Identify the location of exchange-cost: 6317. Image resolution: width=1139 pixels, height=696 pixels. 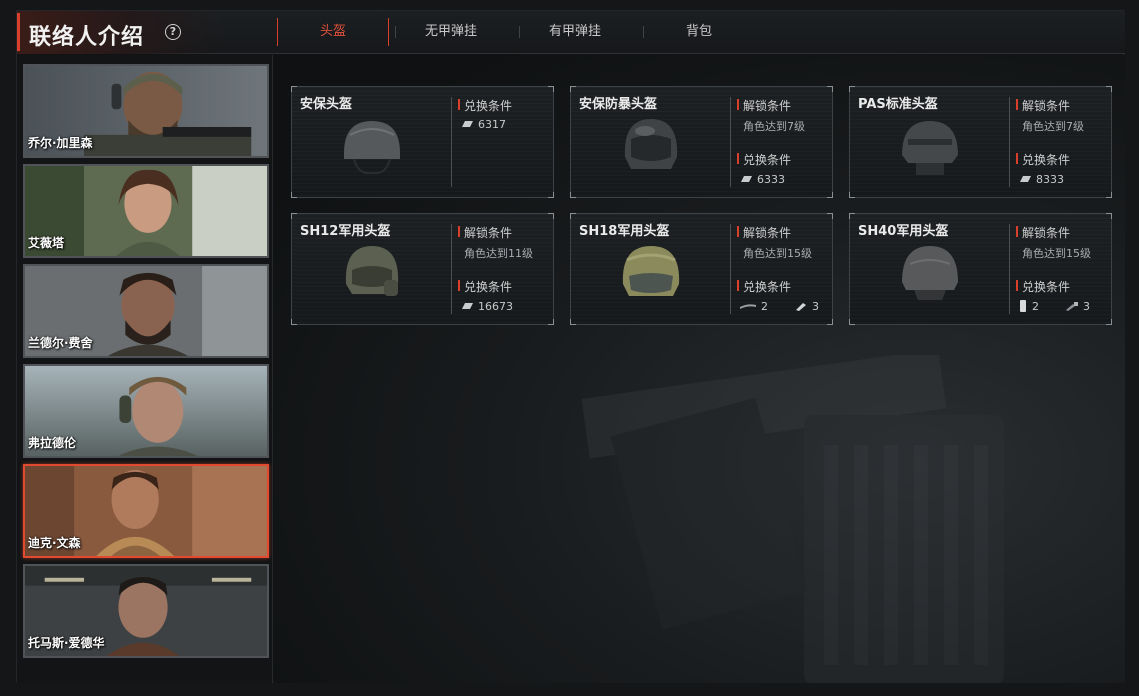
(483, 124).